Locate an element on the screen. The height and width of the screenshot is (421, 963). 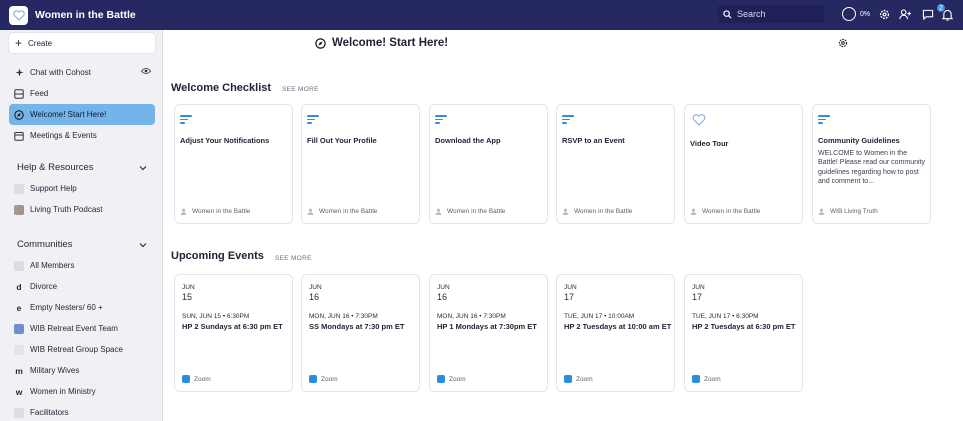
onboarding-progress: 0% is located at coordinates (856, 14).